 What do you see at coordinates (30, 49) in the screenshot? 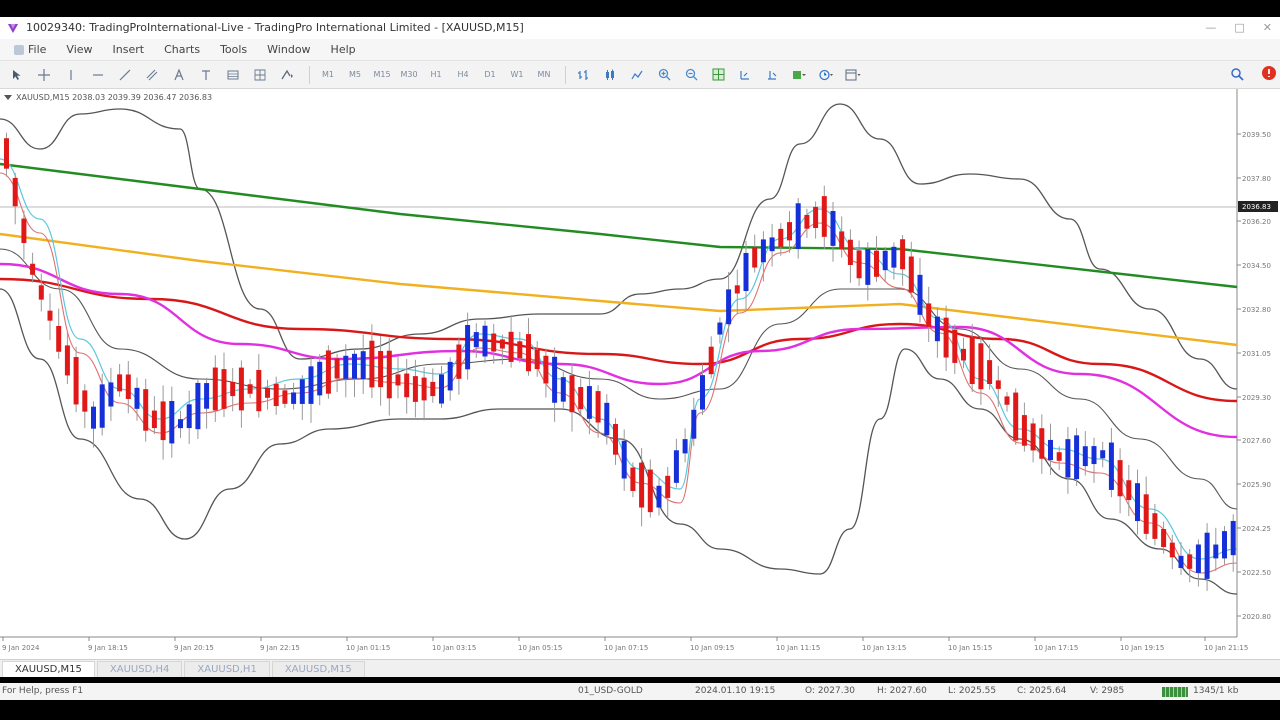
I see `menu-file: File` at bounding box center [30, 49].